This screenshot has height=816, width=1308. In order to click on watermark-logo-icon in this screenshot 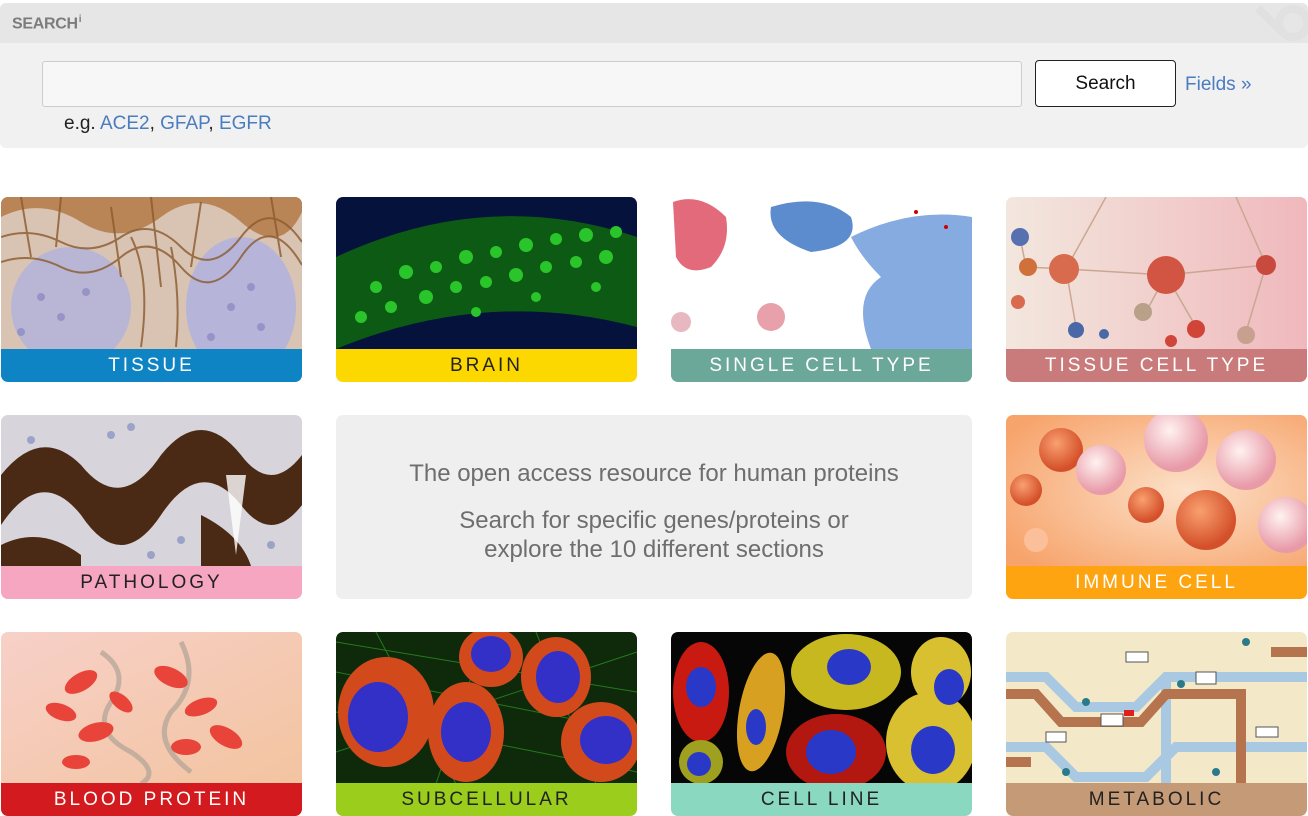, I will do `click(1281, 23)`.